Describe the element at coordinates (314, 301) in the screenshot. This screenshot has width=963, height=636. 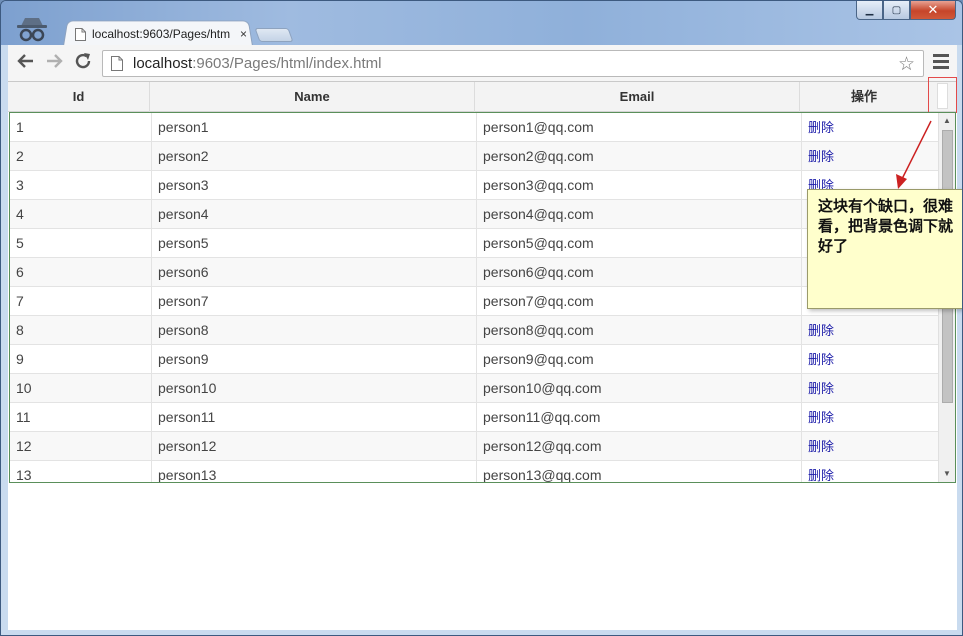
I see `cell-name: person7` at that location.